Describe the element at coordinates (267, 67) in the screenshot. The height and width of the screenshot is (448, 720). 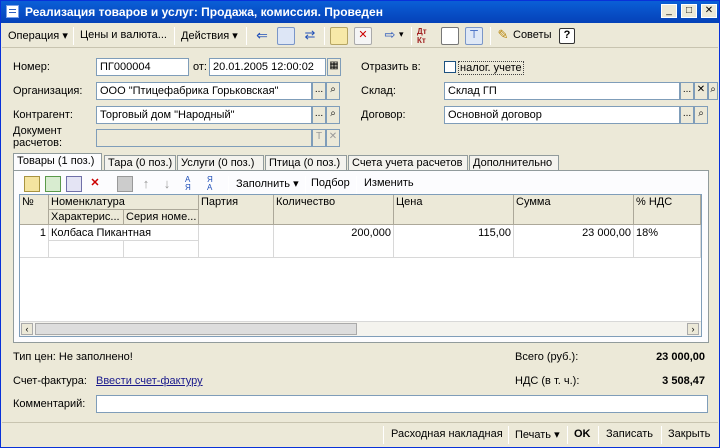
I see `date-field: 20.01.2005 12:00:02` at that location.